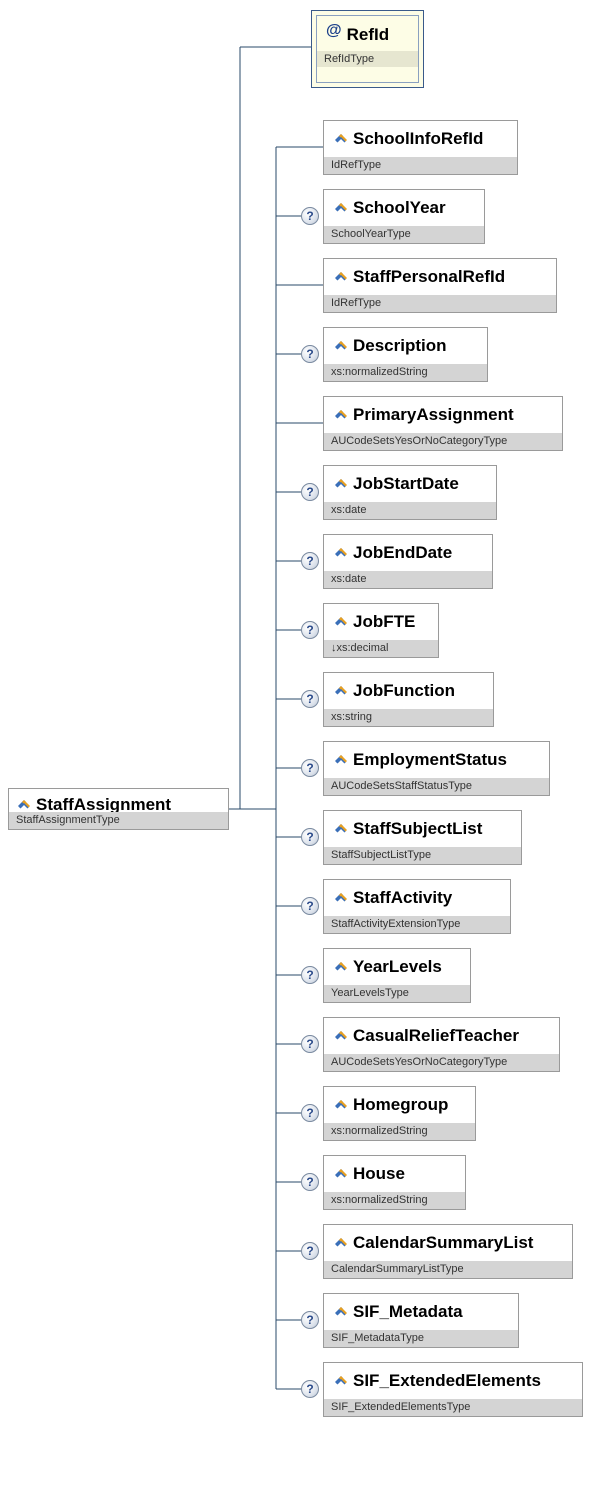  I want to click on element-box-sif-metadata: SIF_Metadata SIF_MetadataType, so click(421, 1320).